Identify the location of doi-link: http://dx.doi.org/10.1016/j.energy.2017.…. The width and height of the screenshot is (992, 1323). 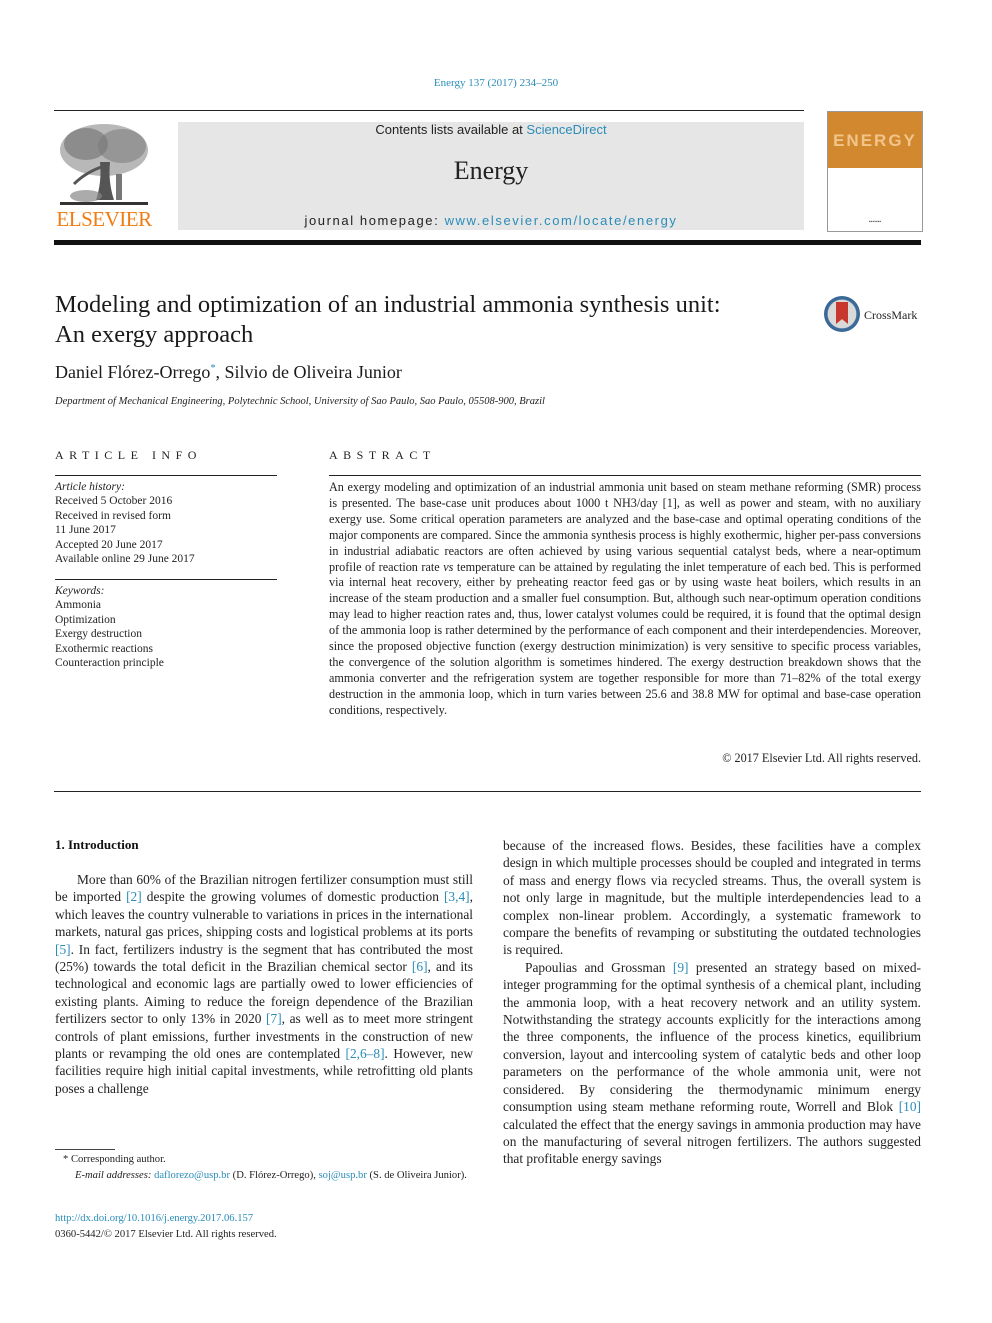
(154, 1218).